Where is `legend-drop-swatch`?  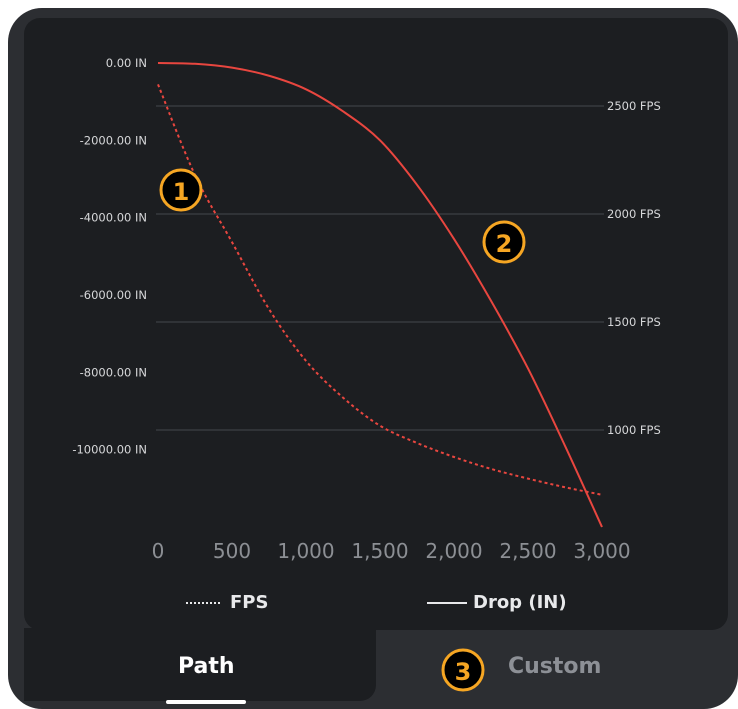
legend-drop-swatch is located at coordinates (447, 603).